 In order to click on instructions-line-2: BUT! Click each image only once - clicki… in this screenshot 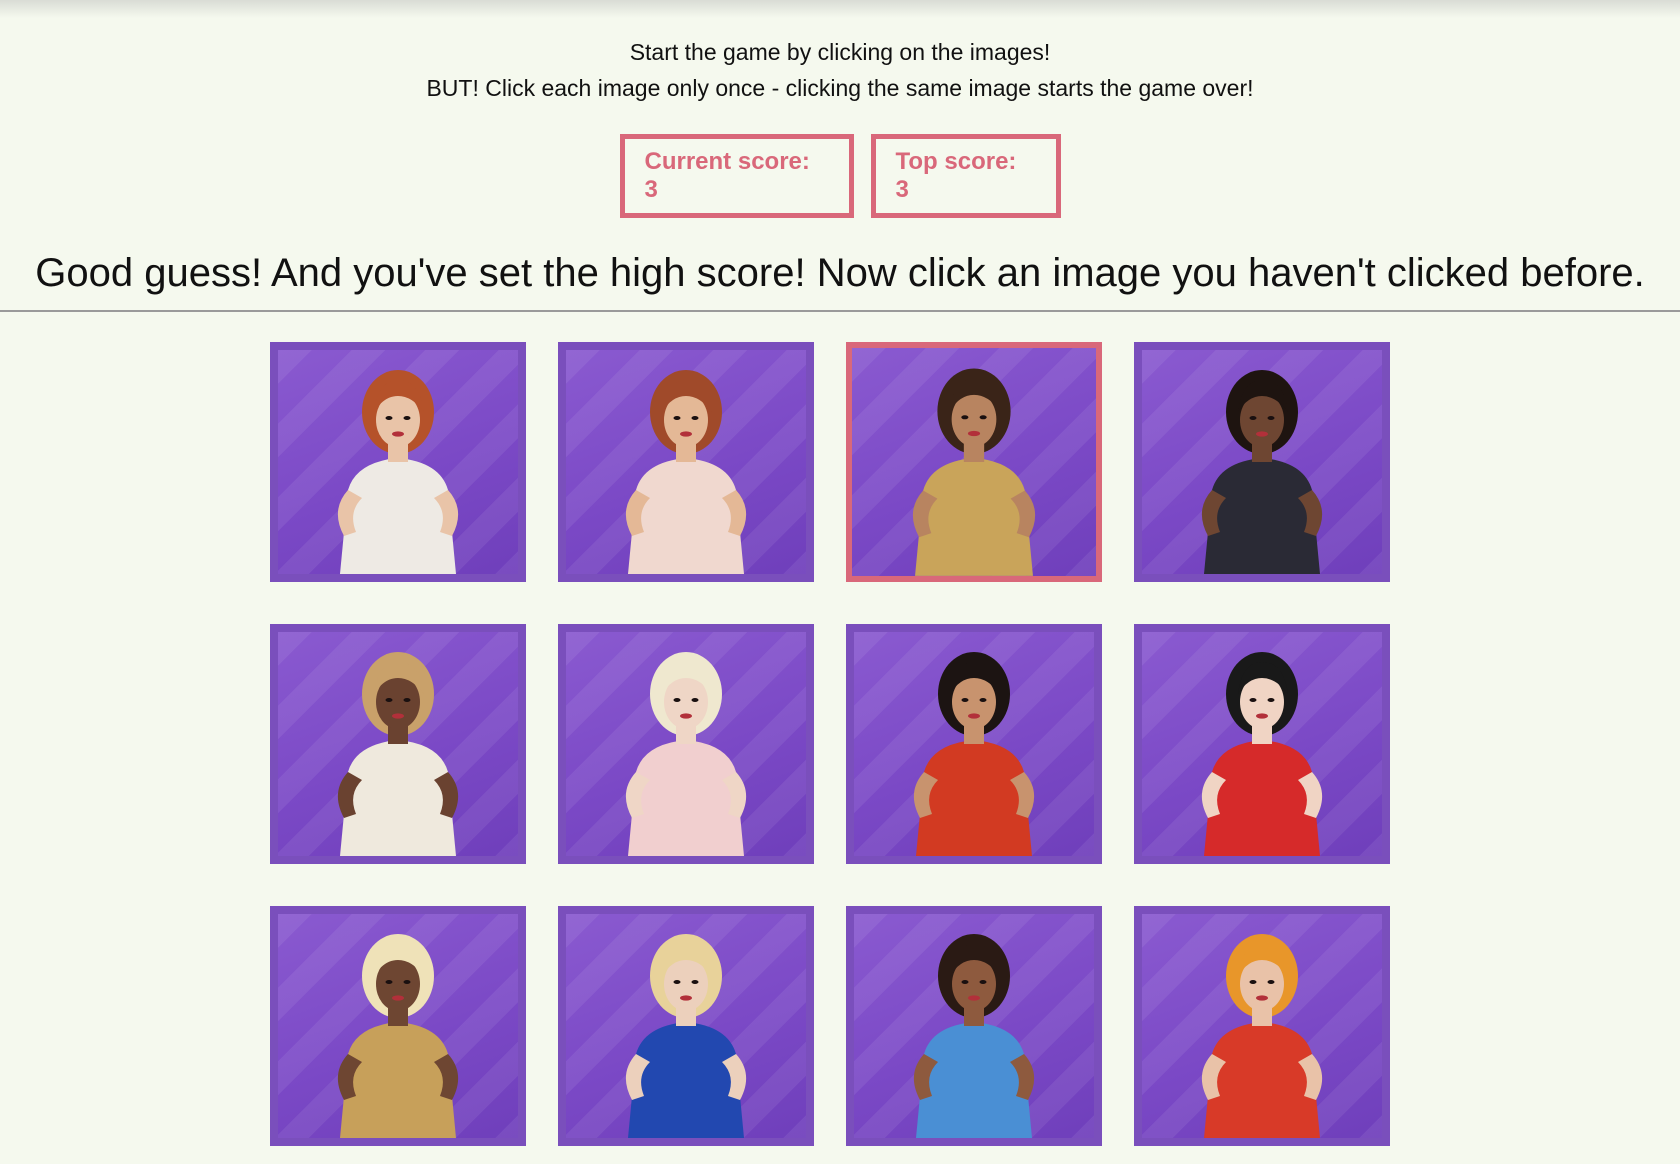, I will do `click(840, 88)`.